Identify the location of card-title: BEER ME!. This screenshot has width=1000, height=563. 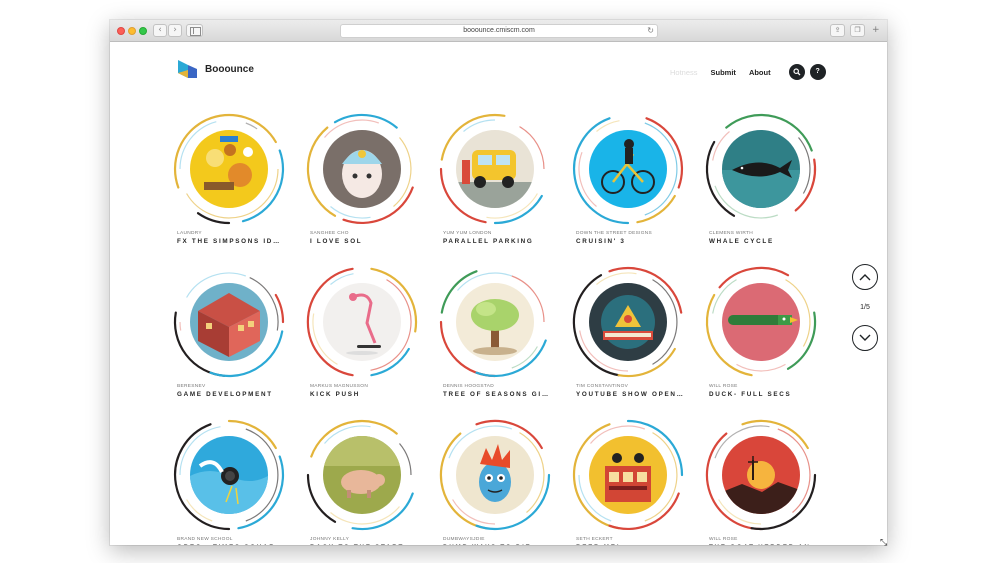
(598, 544).